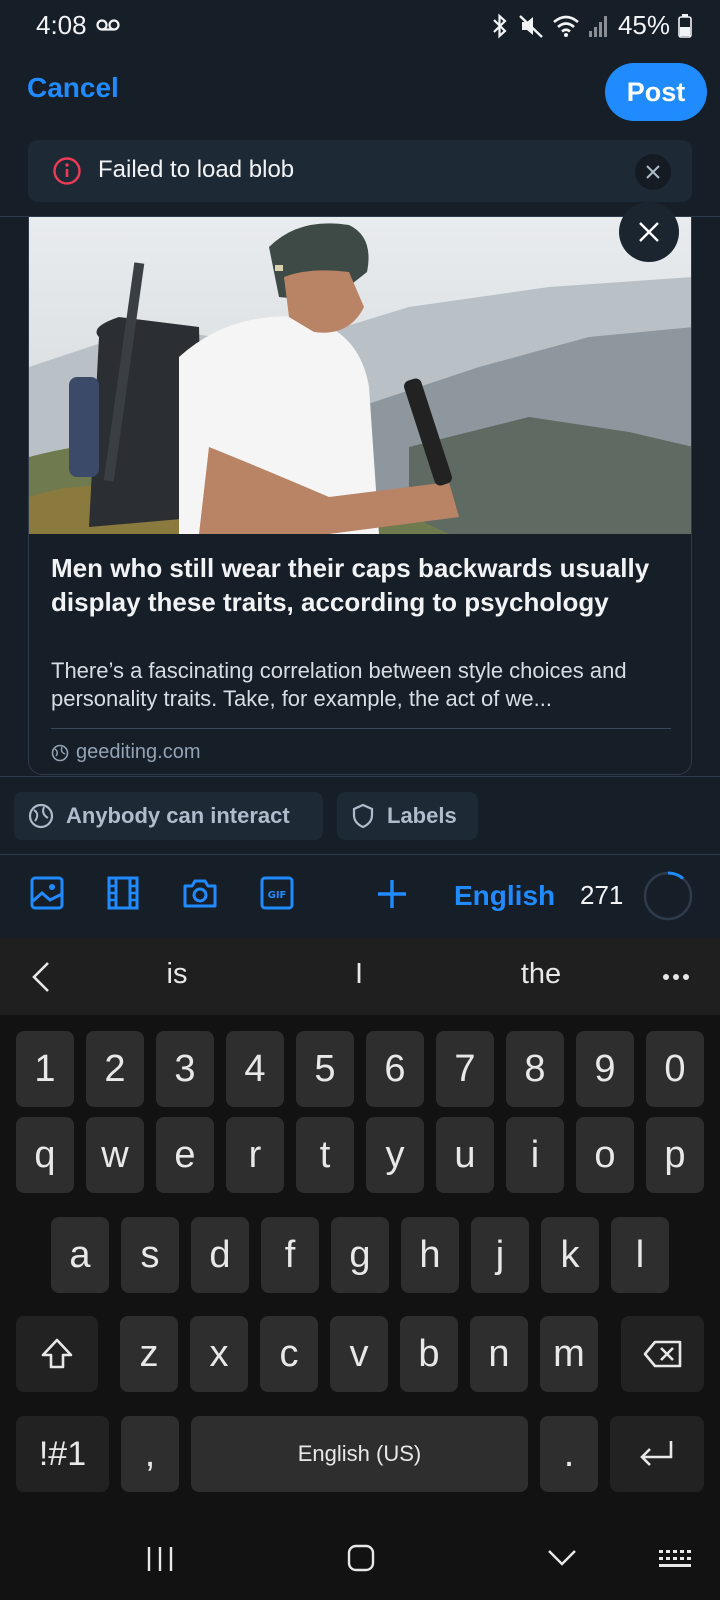  I want to click on more-options-icon, so click(676, 977).